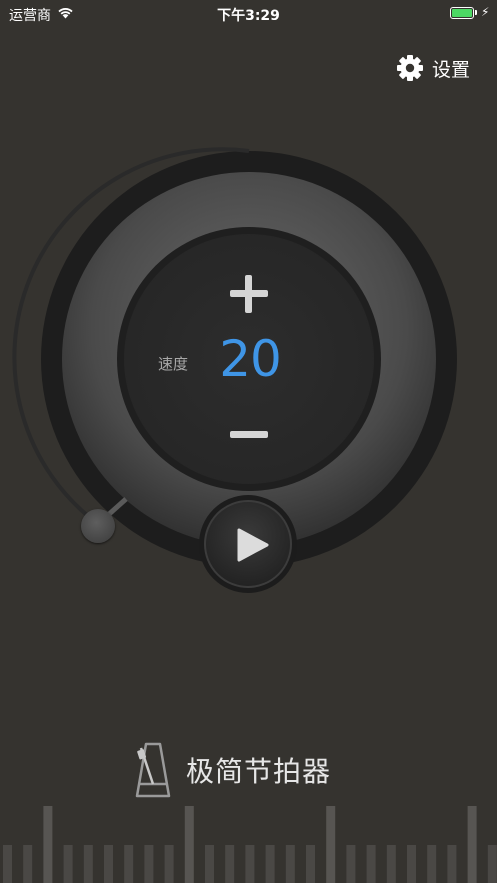  I want to click on metronome-icon, so click(153, 770).